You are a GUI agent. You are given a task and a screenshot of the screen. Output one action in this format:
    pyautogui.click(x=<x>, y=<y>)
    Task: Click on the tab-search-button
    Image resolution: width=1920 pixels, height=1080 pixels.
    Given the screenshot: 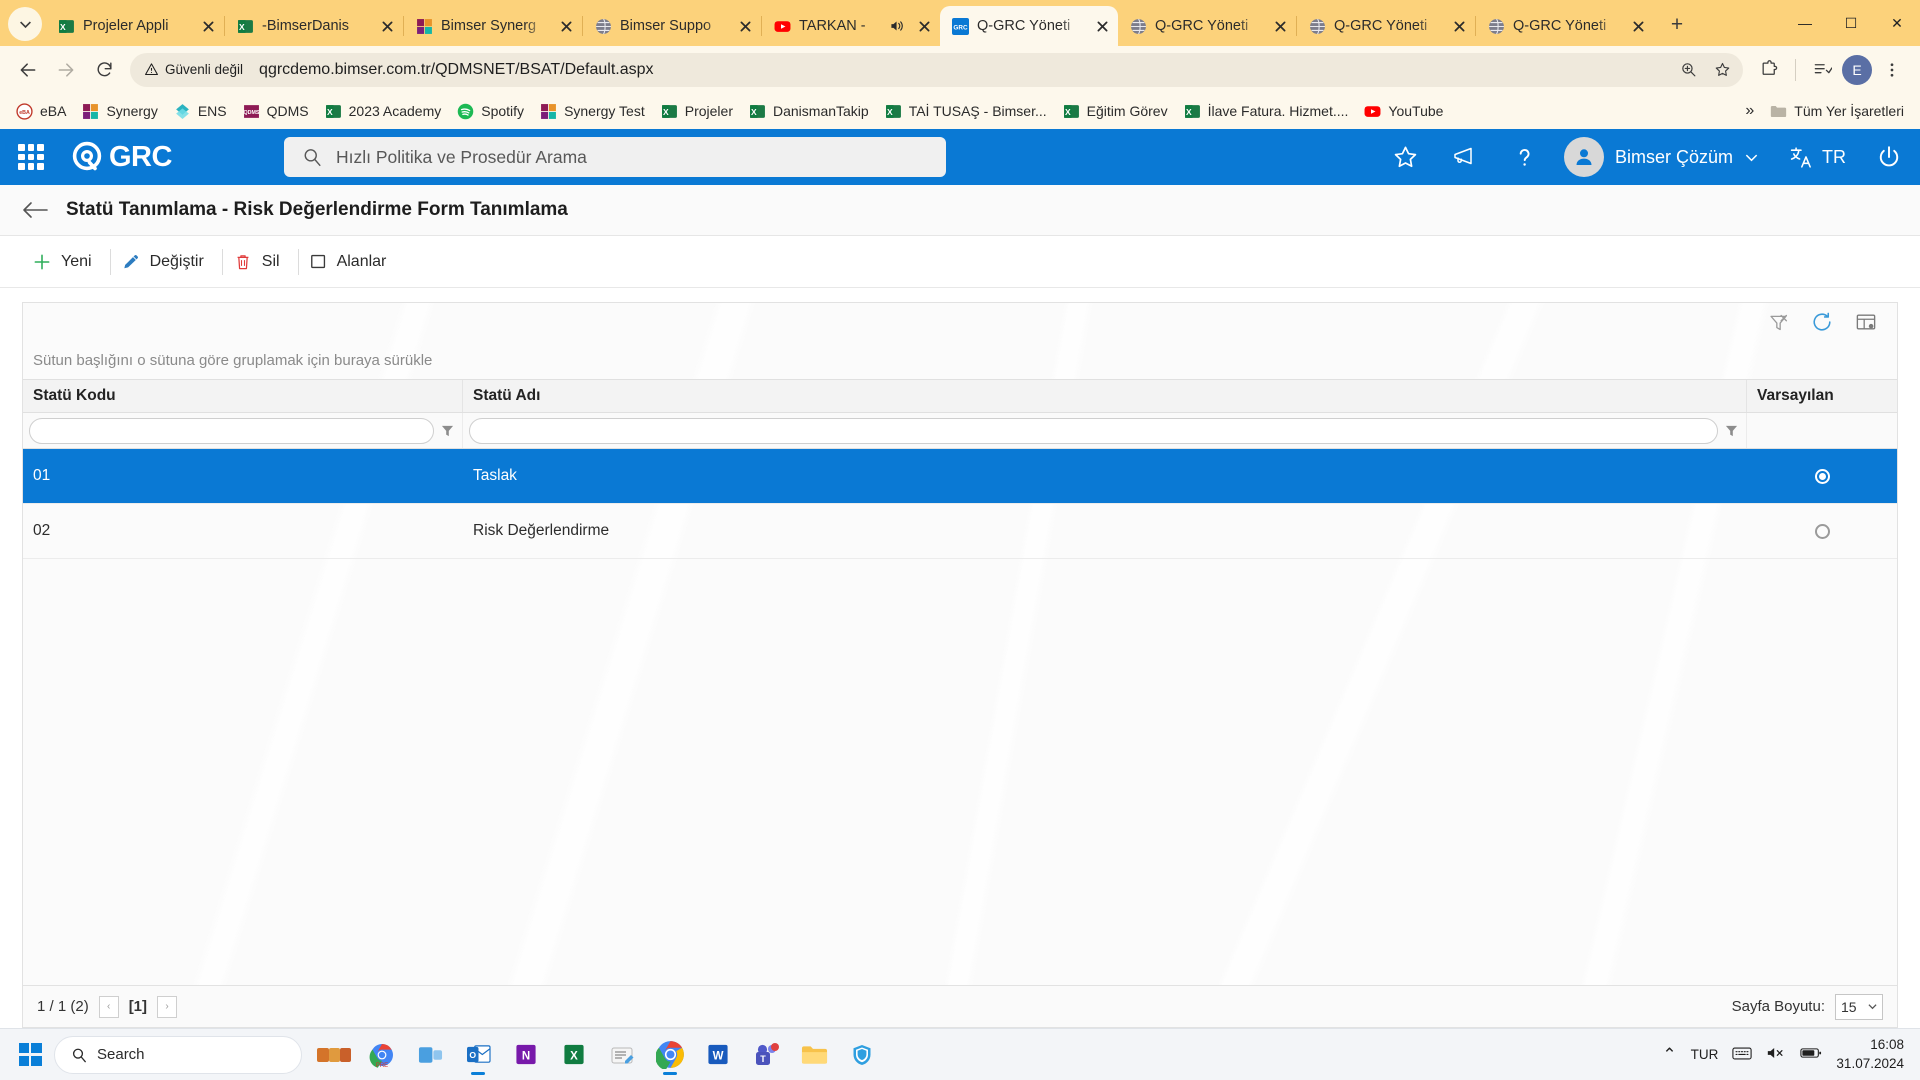 What is the action you would take?
    pyautogui.click(x=25, y=24)
    